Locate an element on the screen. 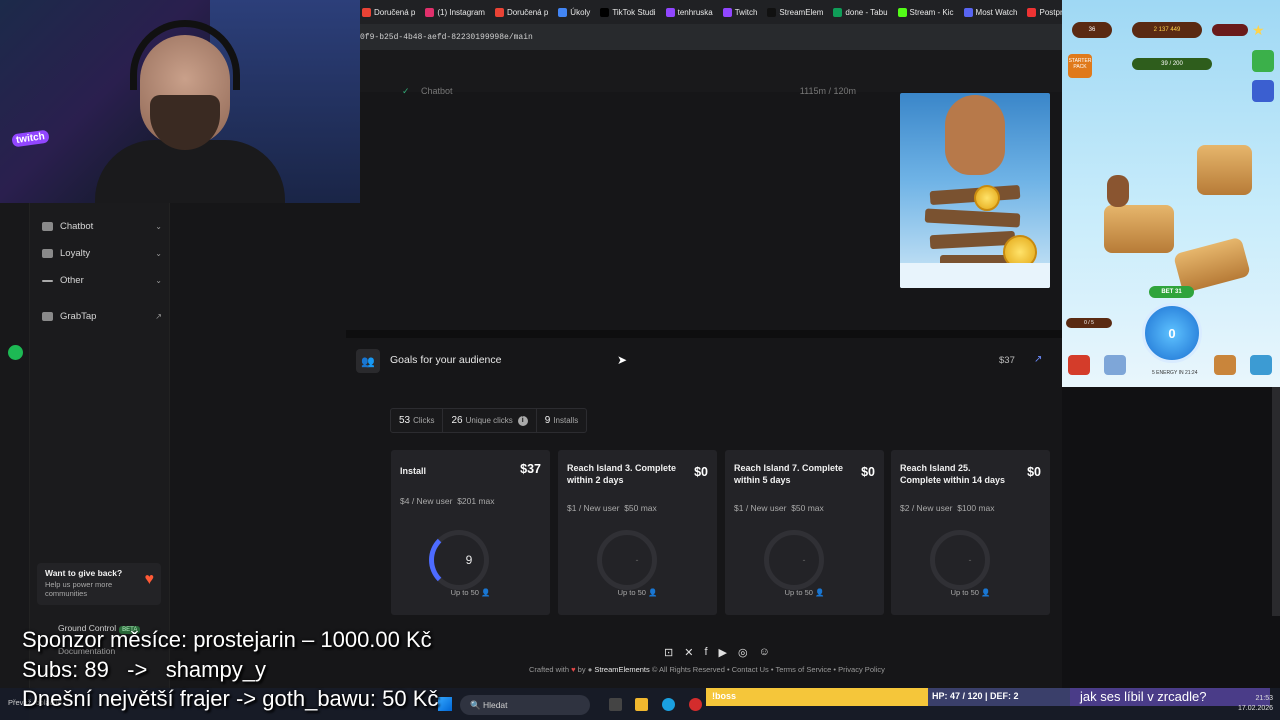  bookmark-item: Twitch is located at coordinates (739, 12).